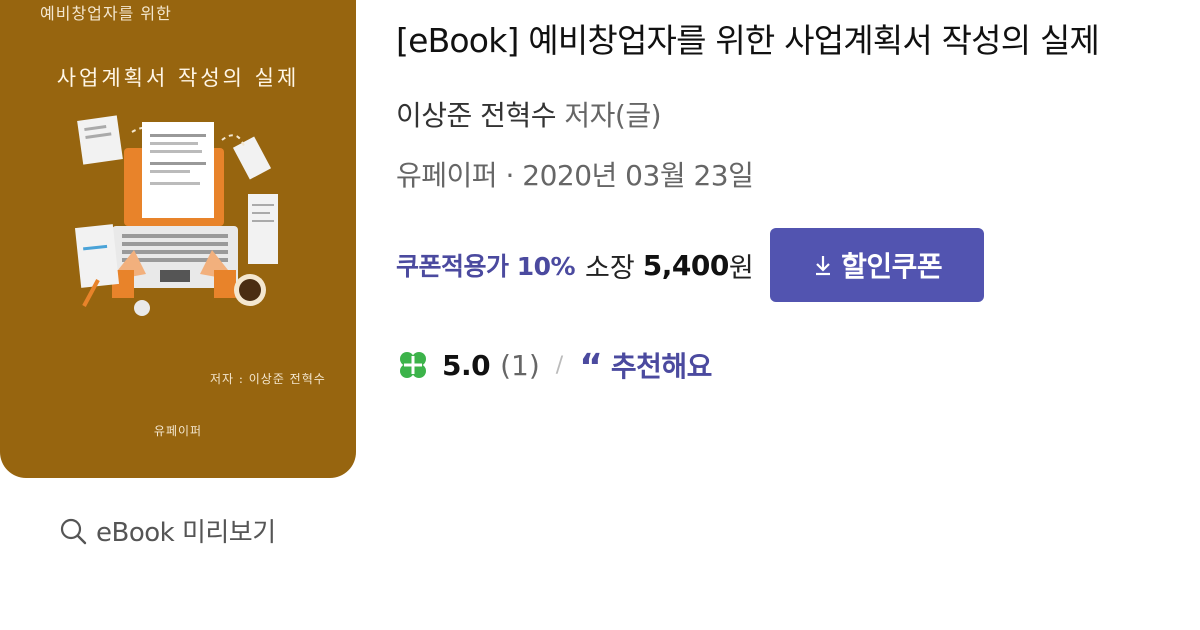 The image size is (1200, 630). What do you see at coordinates (176, 215) in the screenshot?
I see `cover-illustration` at bounding box center [176, 215].